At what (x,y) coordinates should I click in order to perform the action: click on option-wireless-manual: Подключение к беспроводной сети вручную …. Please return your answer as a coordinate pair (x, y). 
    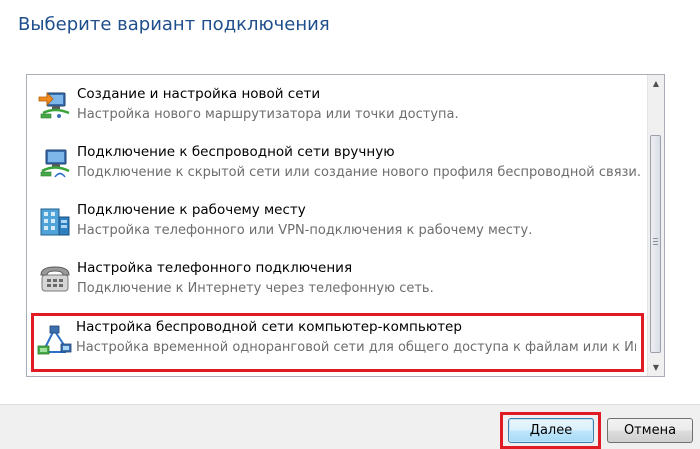
    Looking at the image, I should click on (339, 166).